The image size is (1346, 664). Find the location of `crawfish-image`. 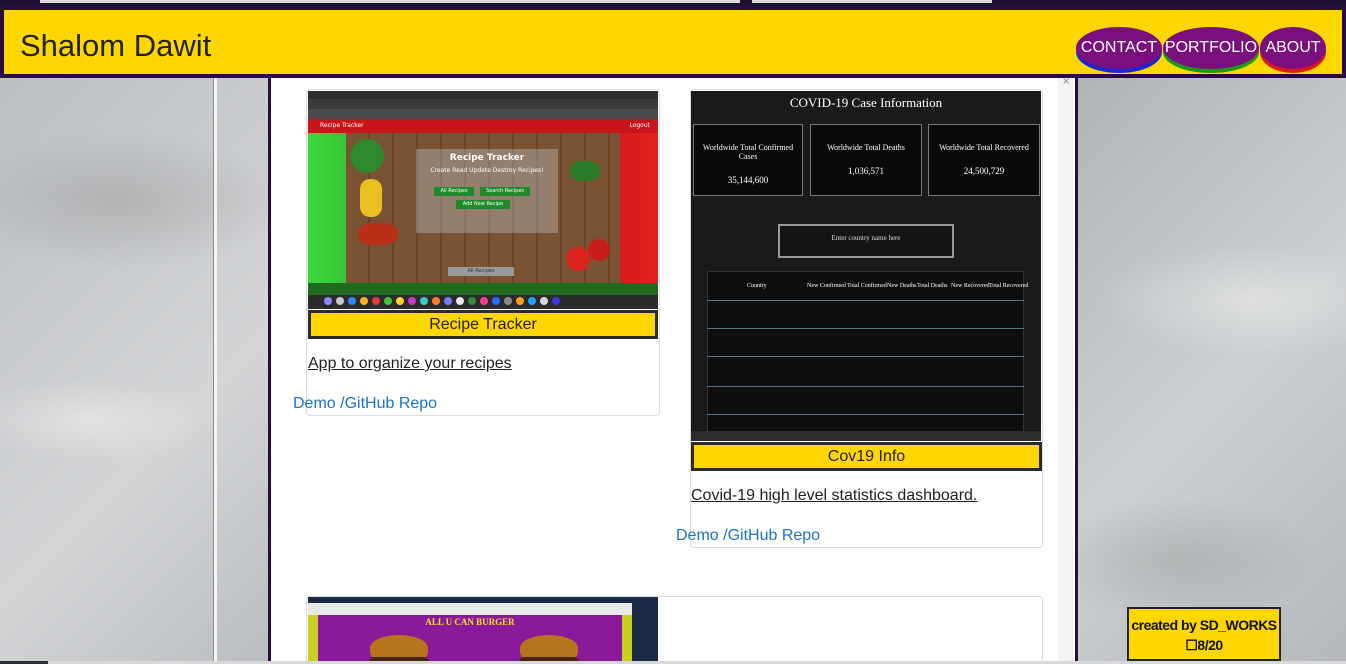

crawfish-image is located at coordinates (378, 234).